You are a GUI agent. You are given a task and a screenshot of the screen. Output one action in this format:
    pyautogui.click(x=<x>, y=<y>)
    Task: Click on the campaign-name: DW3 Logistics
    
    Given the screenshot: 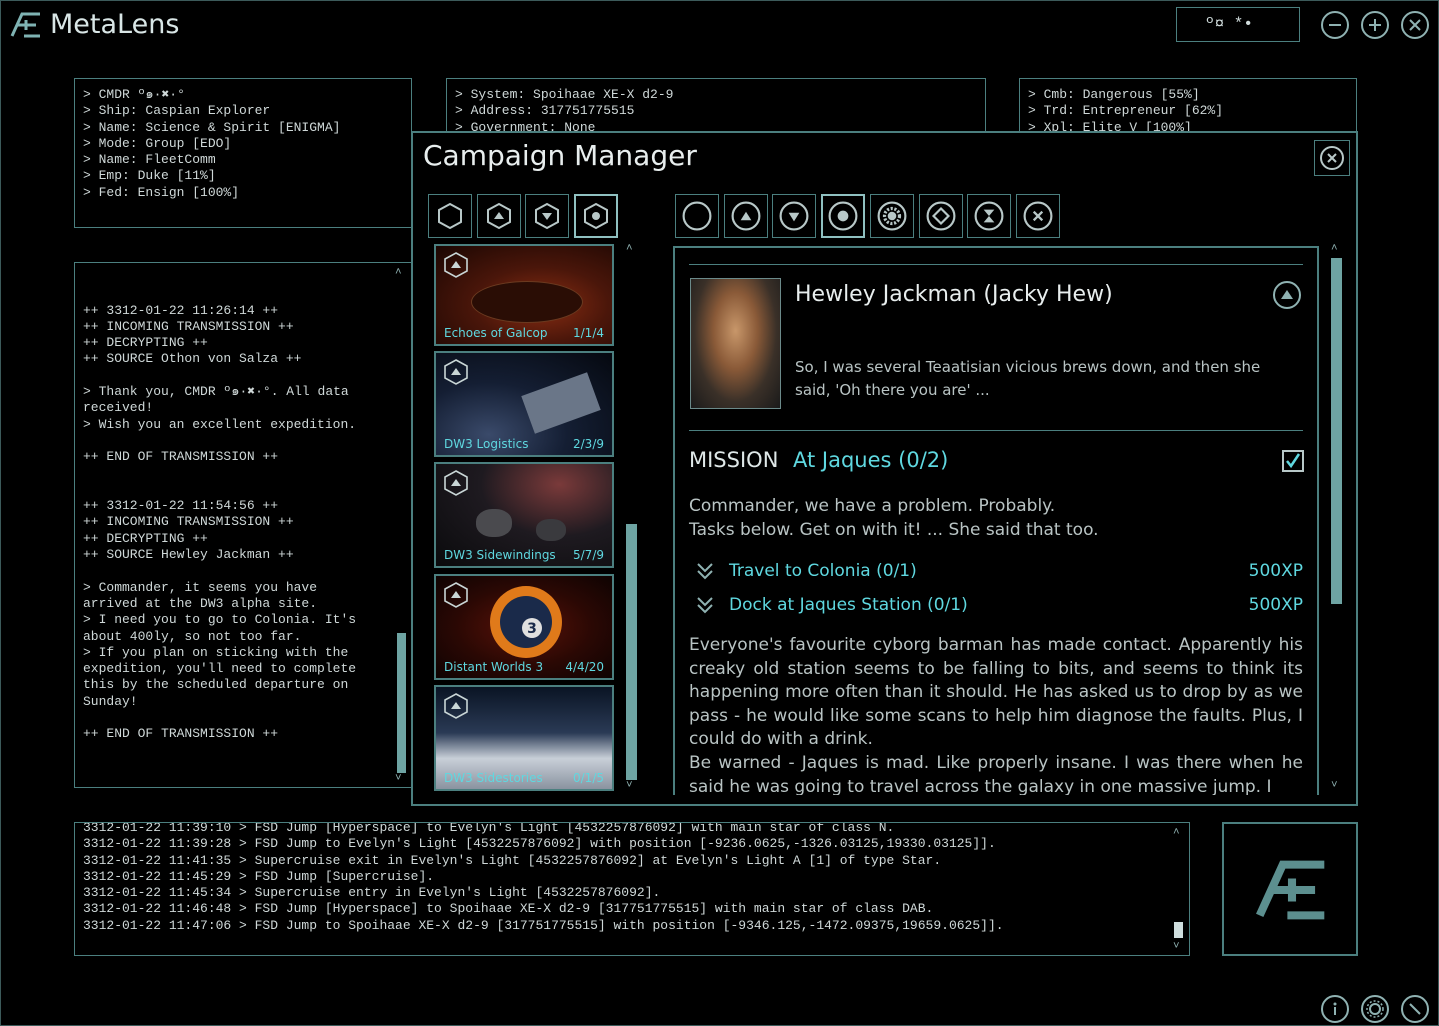 What is the action you would take?
    pyautogui.click(x=486, y=444)
    